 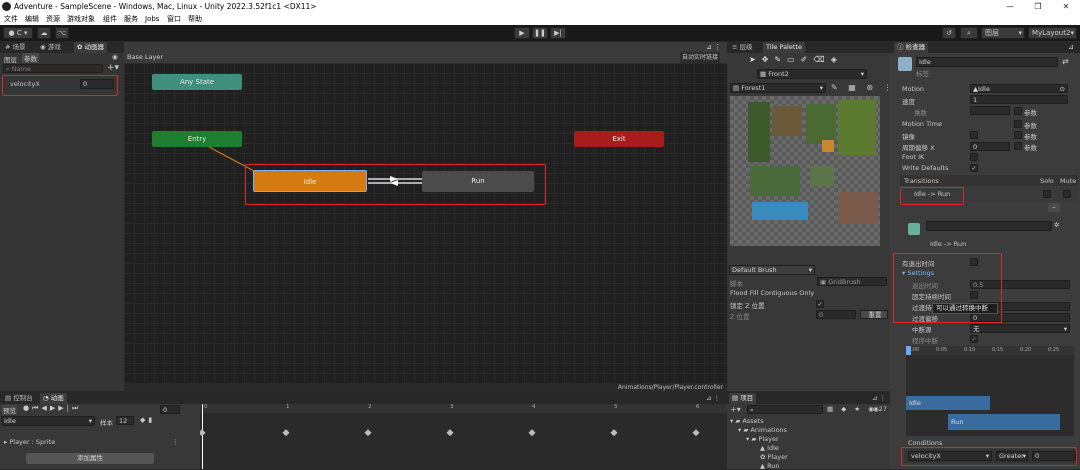 What do you see at coordinates (125, 420) in the screenshot?
I see `samples-input: 12` at bounding box center [125, 420].